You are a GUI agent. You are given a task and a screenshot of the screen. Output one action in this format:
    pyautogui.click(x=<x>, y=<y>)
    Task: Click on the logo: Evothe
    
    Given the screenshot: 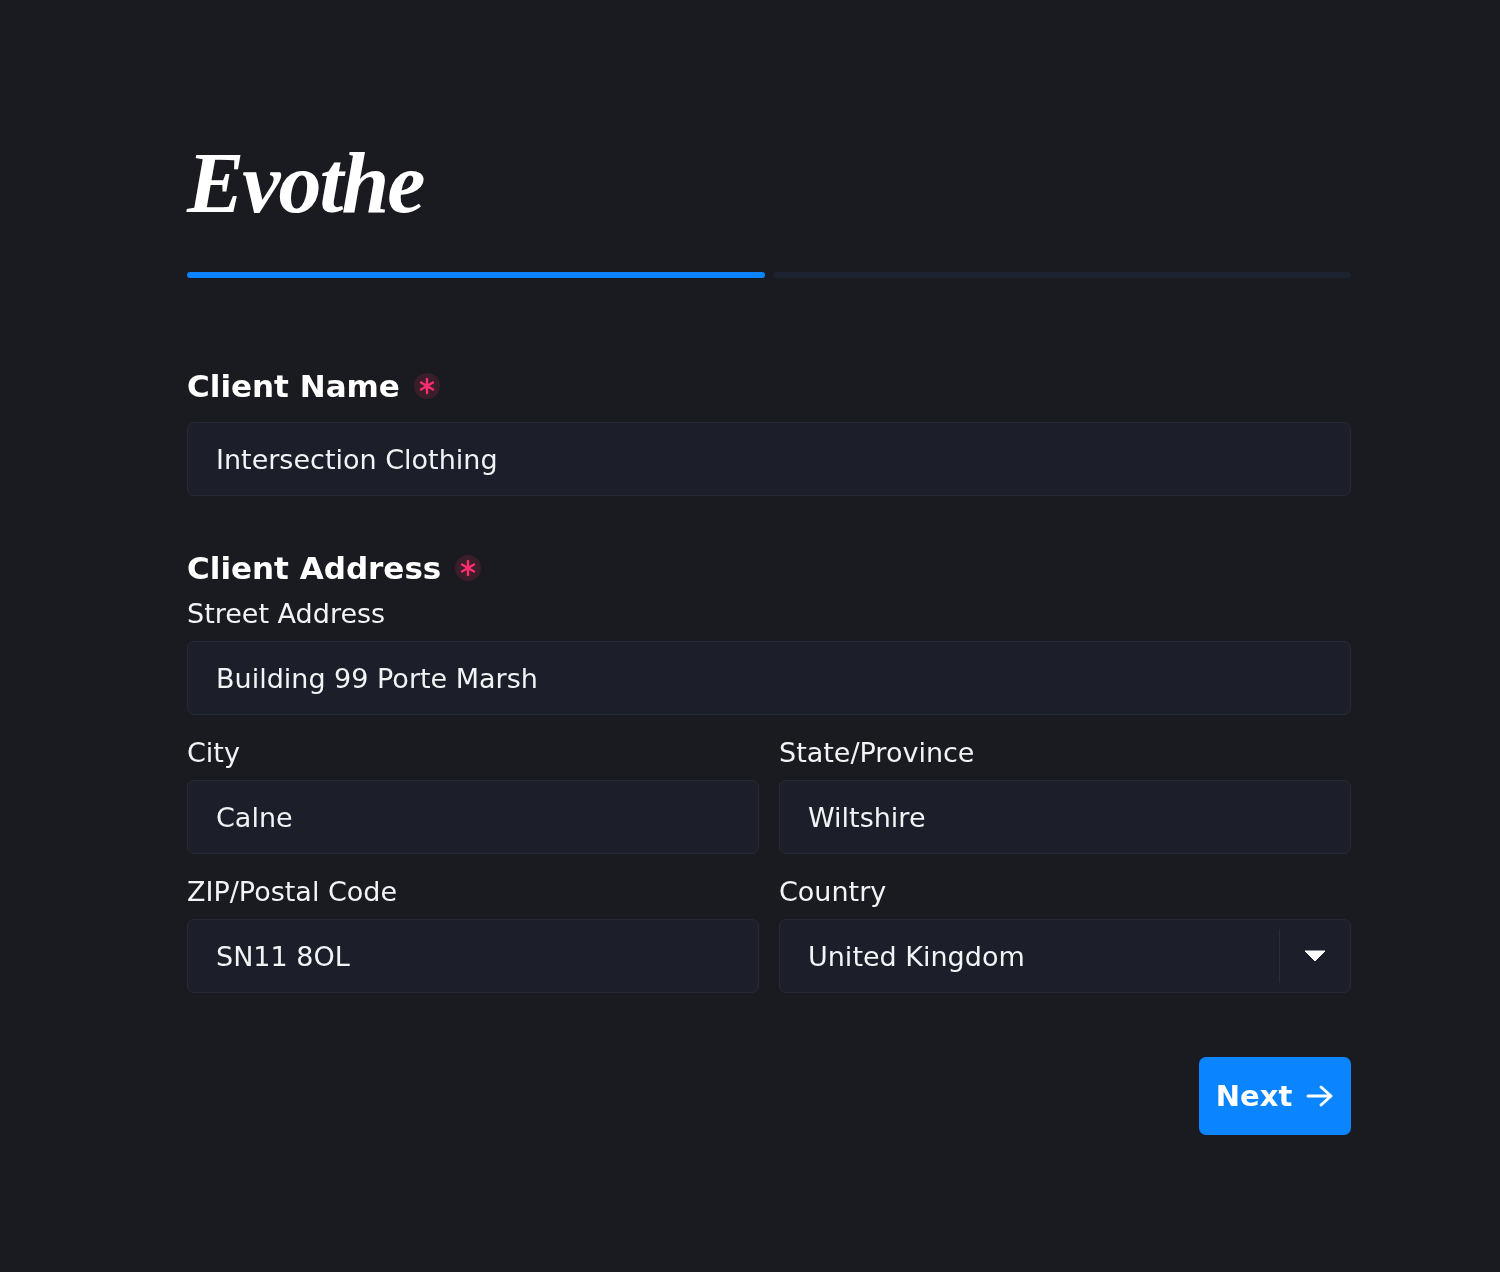 What is the action you would take?
    pyautogui.click(x=305, y=183)
    